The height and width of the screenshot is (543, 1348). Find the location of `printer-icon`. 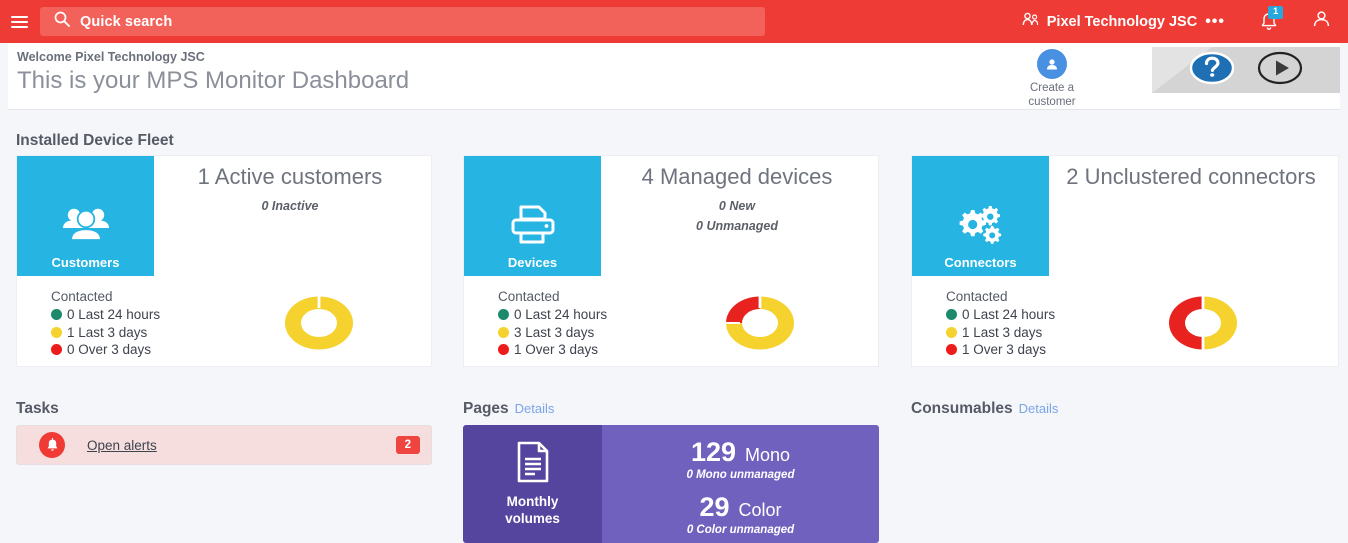

printer-icon is located at coordinates (533, 227).